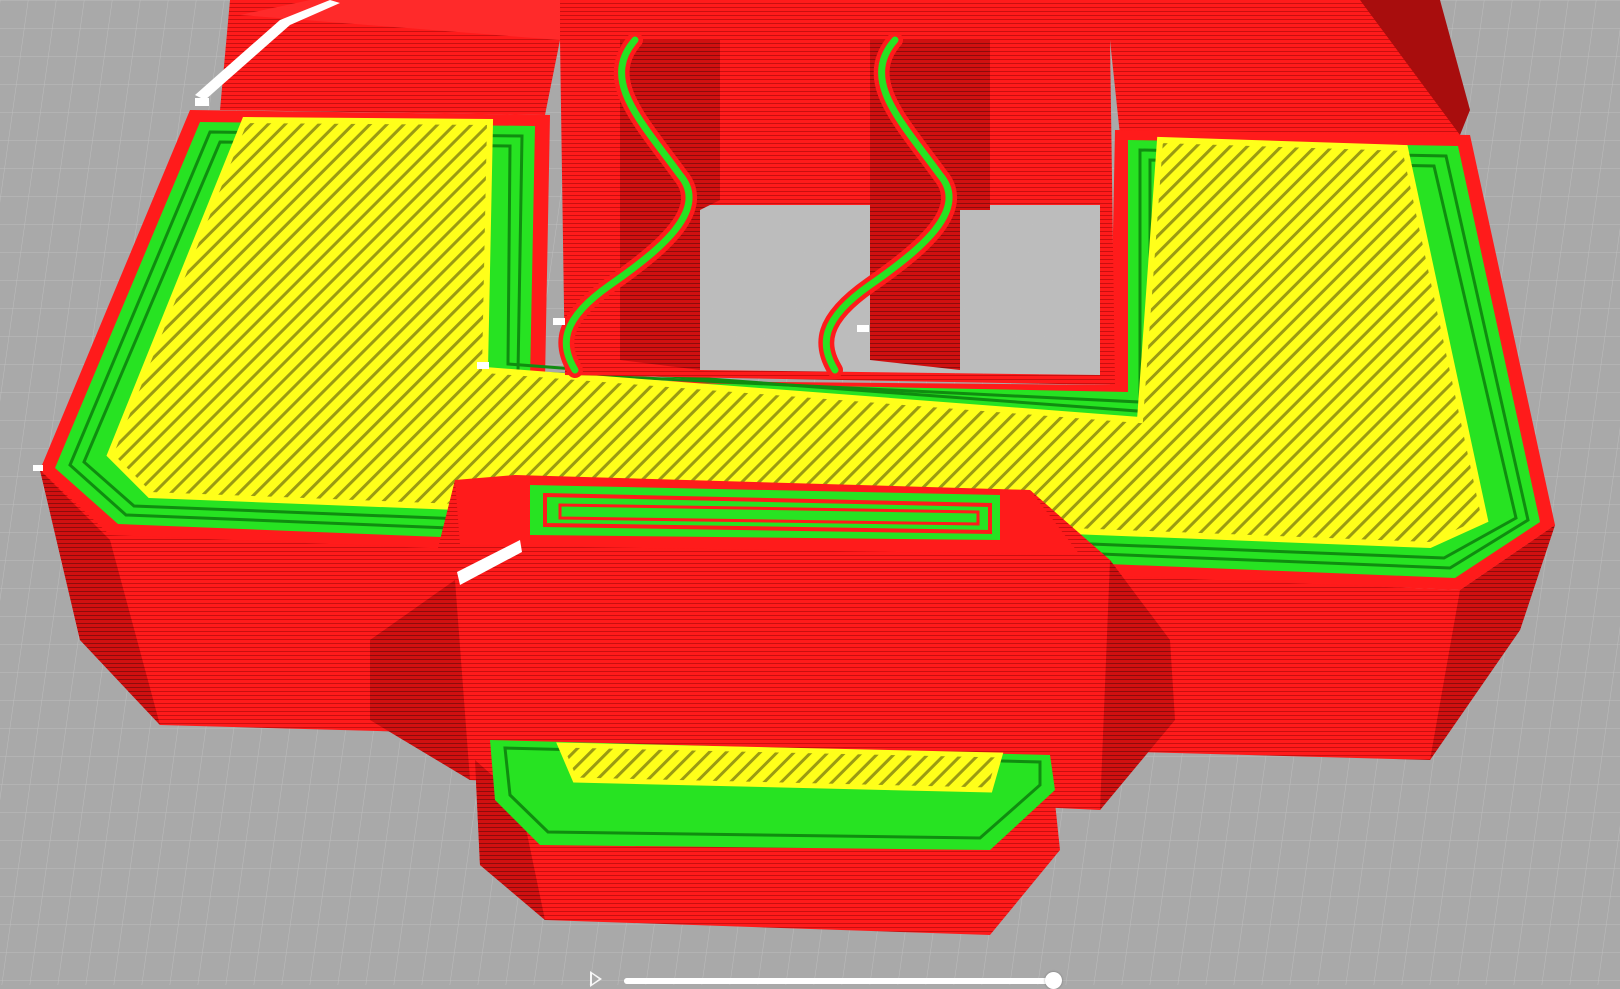 The width and height of the screenshot is (1620, 989). Describe the element at coordinates (767, 837) in the screenshot. I see `model-front-tab` at that location.